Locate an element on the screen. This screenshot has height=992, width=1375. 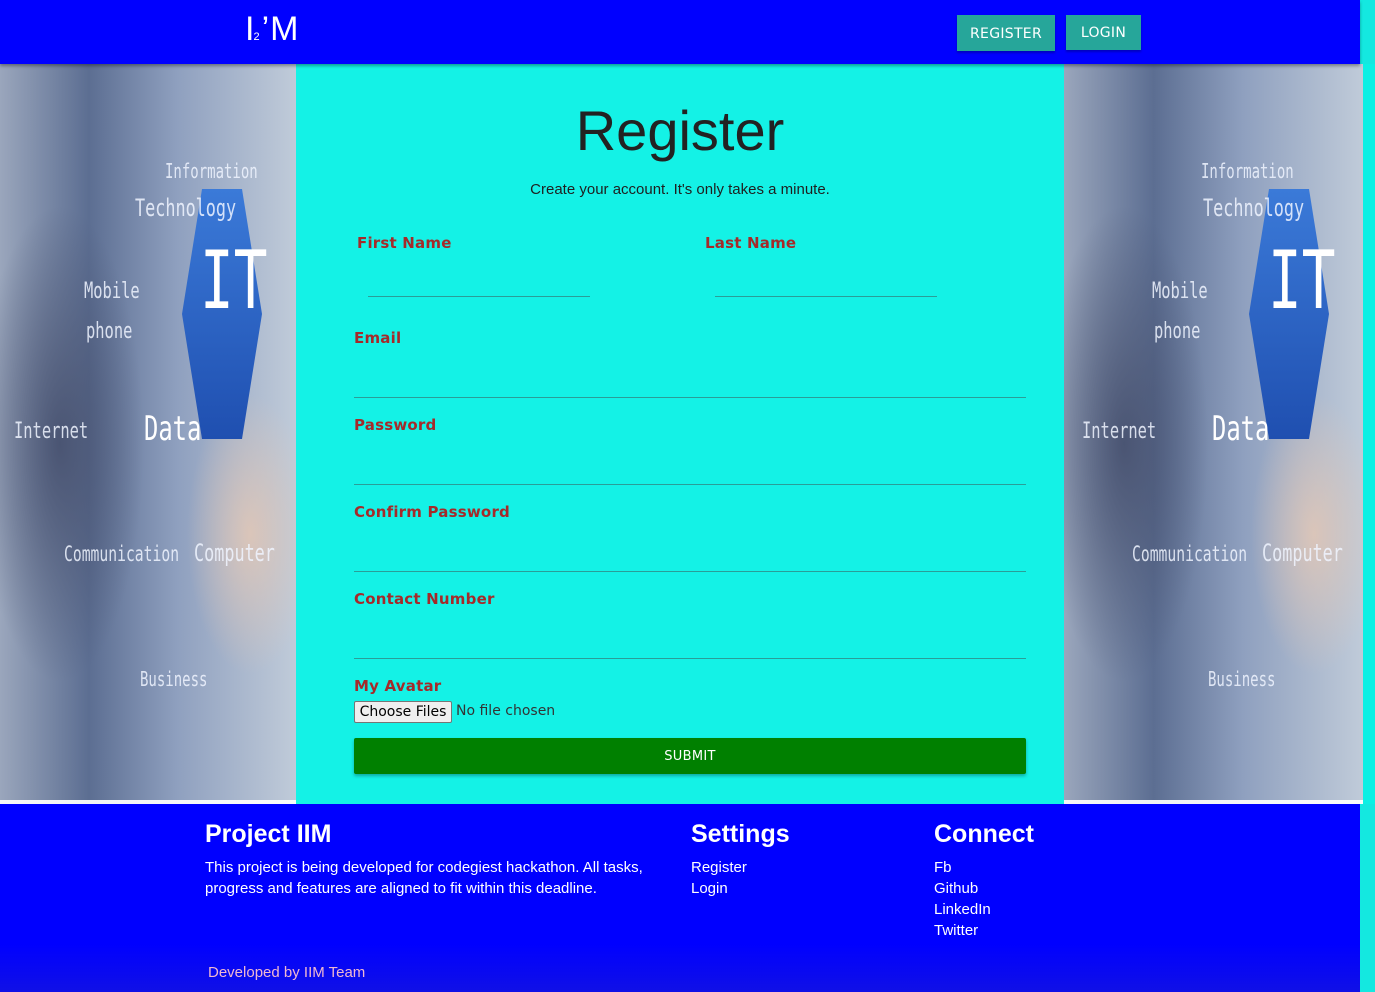
first-name-label: First Name is located at coordinates (404, 243).